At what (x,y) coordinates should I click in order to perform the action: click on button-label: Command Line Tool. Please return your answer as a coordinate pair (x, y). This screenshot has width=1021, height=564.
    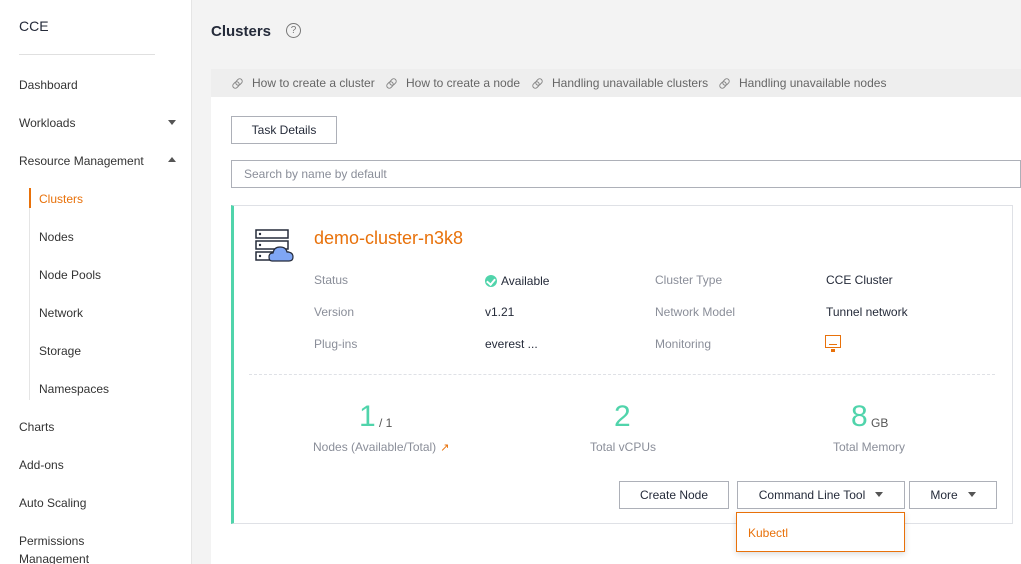
    Looking at the image, I should click on (812, 495).